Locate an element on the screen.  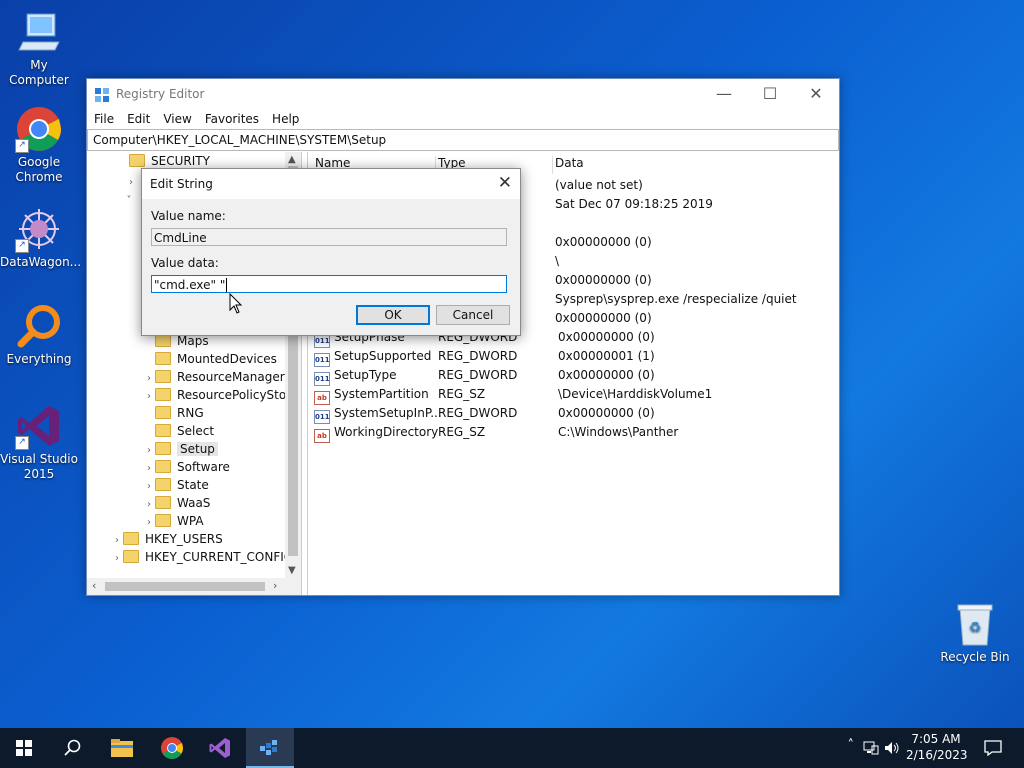
tree-horizontal-scrollbar: ‹ › is located at coordinates (194, 586).